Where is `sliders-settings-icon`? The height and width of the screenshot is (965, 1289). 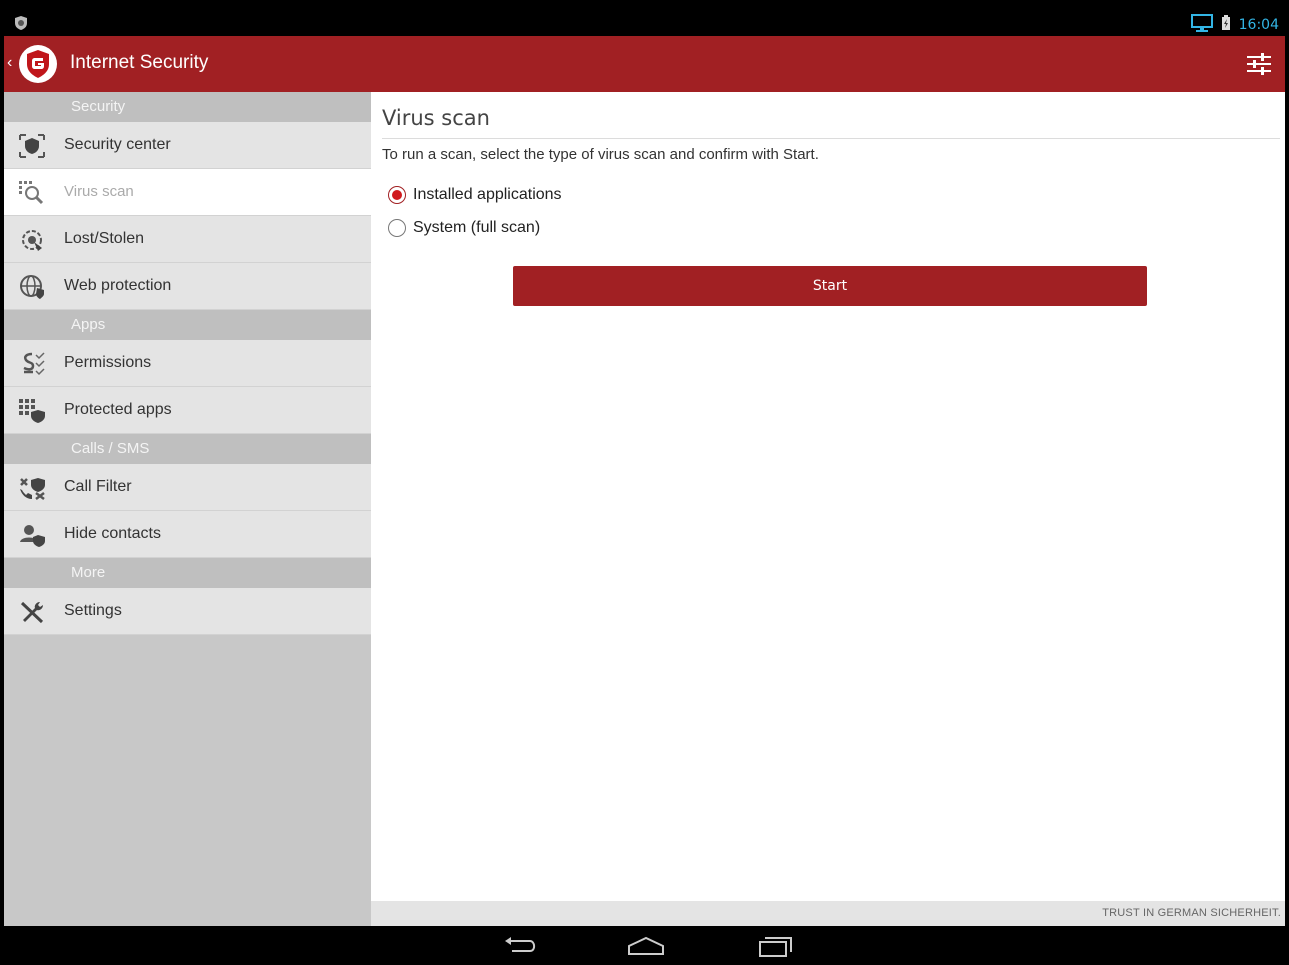
sliders-settings-icon is located at coordinates (1259, 64).